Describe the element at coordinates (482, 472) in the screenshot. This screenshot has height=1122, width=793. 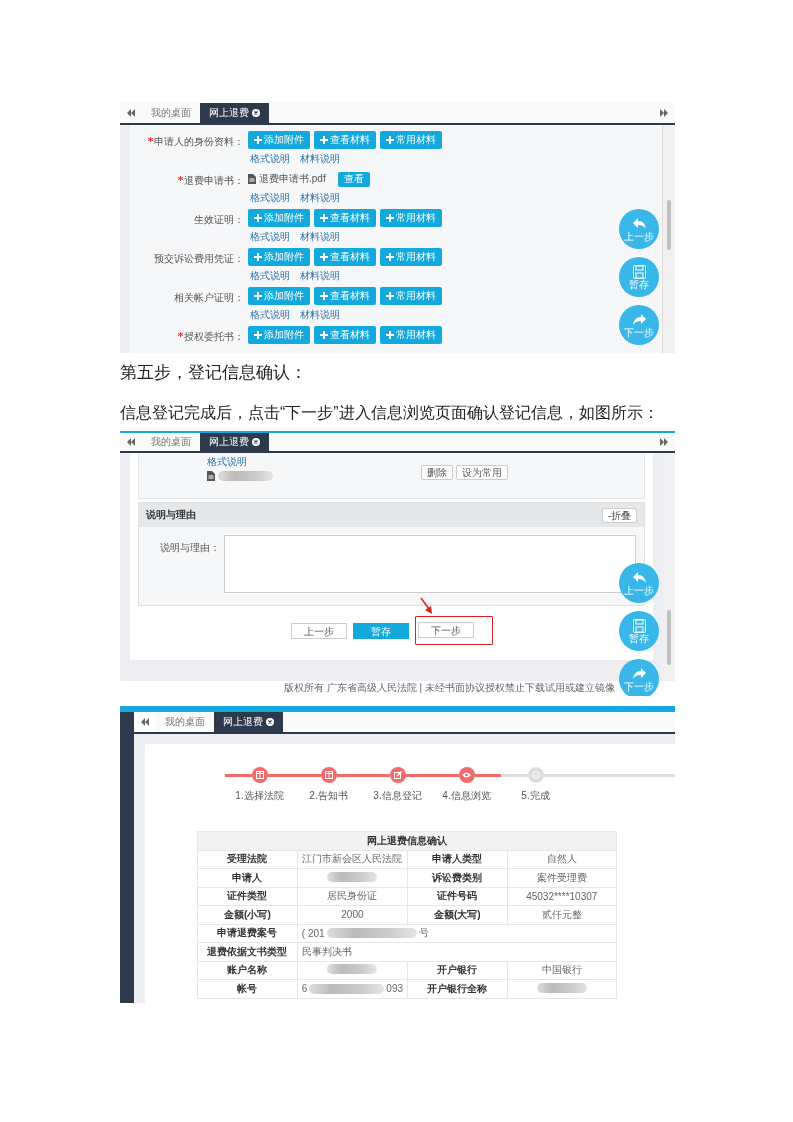
I see `file-action-button: 设为常用` at that location.